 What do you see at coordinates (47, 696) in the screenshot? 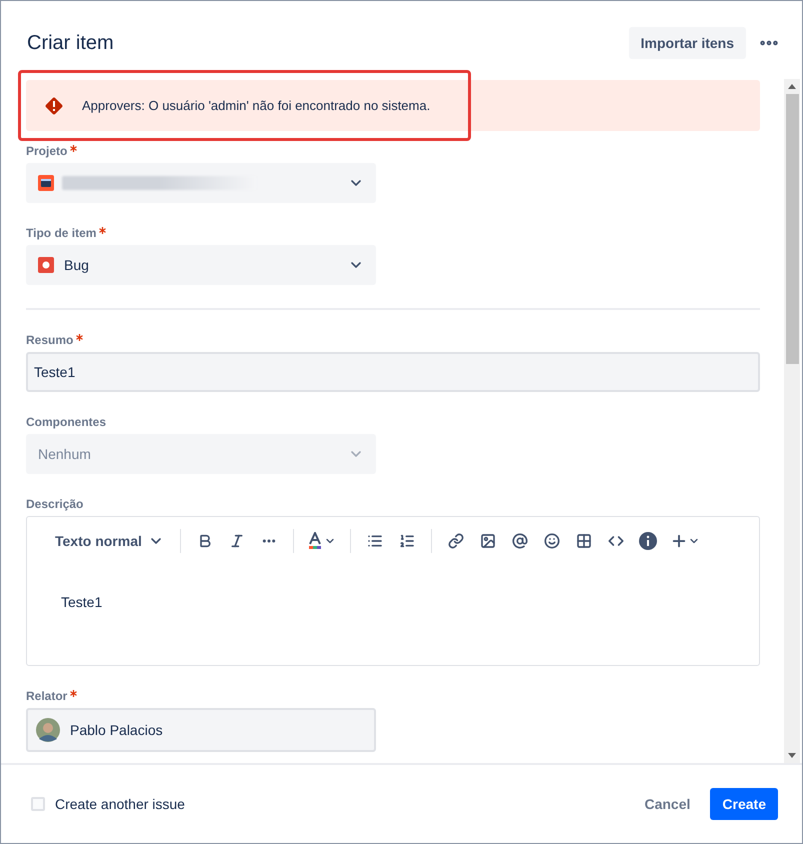
I see `field-label: Relator` at bounding box center [47, 696].